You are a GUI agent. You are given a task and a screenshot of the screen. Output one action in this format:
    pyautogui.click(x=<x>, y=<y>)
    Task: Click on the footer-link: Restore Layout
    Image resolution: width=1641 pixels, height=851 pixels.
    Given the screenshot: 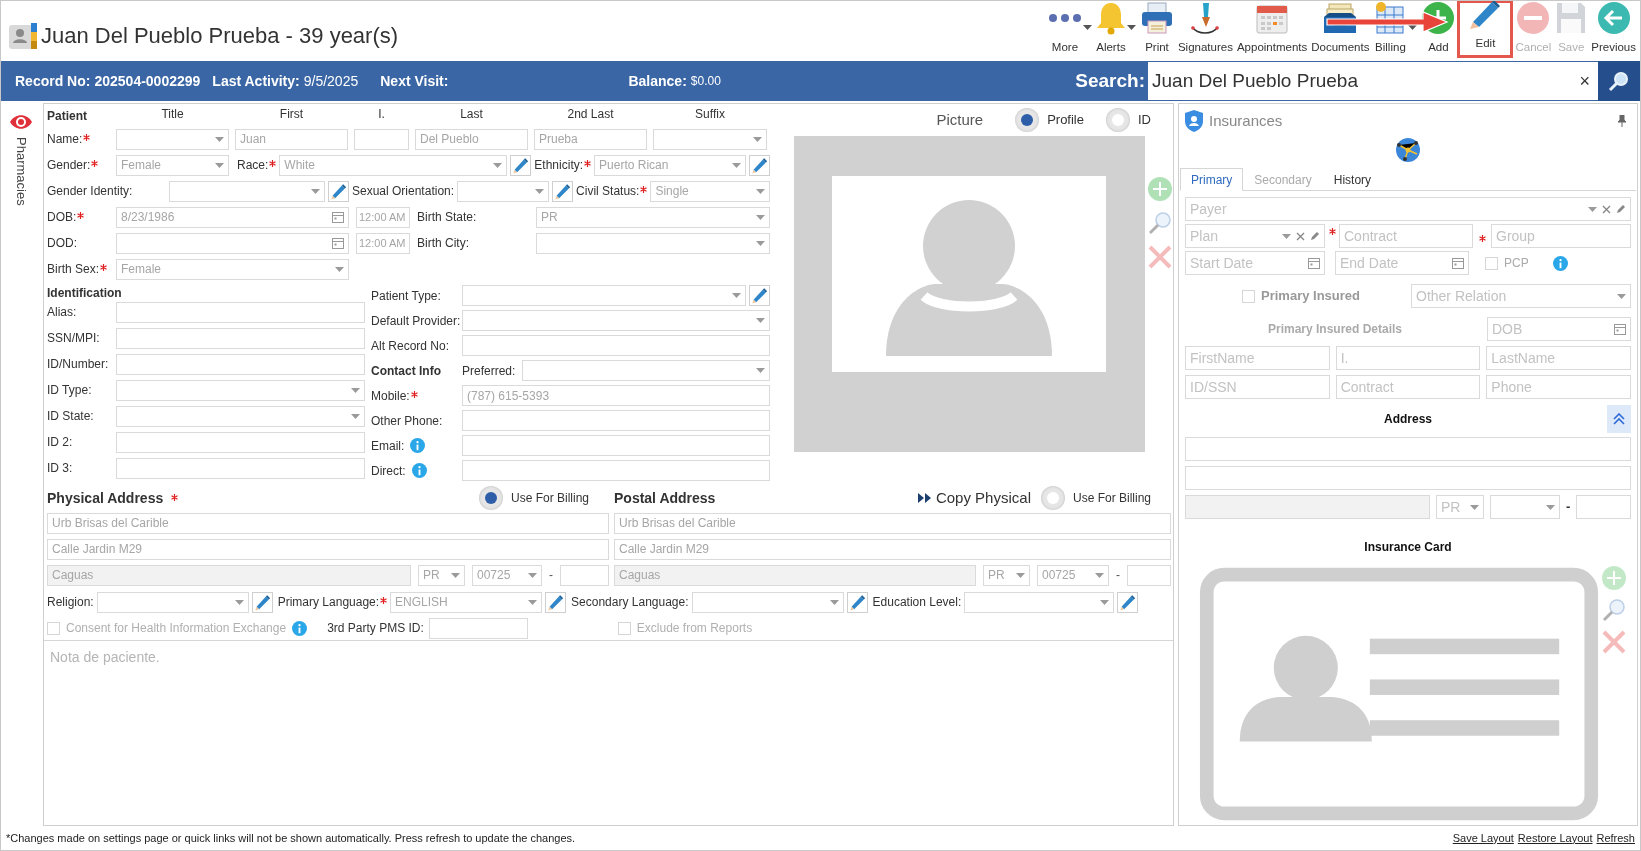 What is the action you would take?
    pyautogui.click(x=1555, y=838)
    